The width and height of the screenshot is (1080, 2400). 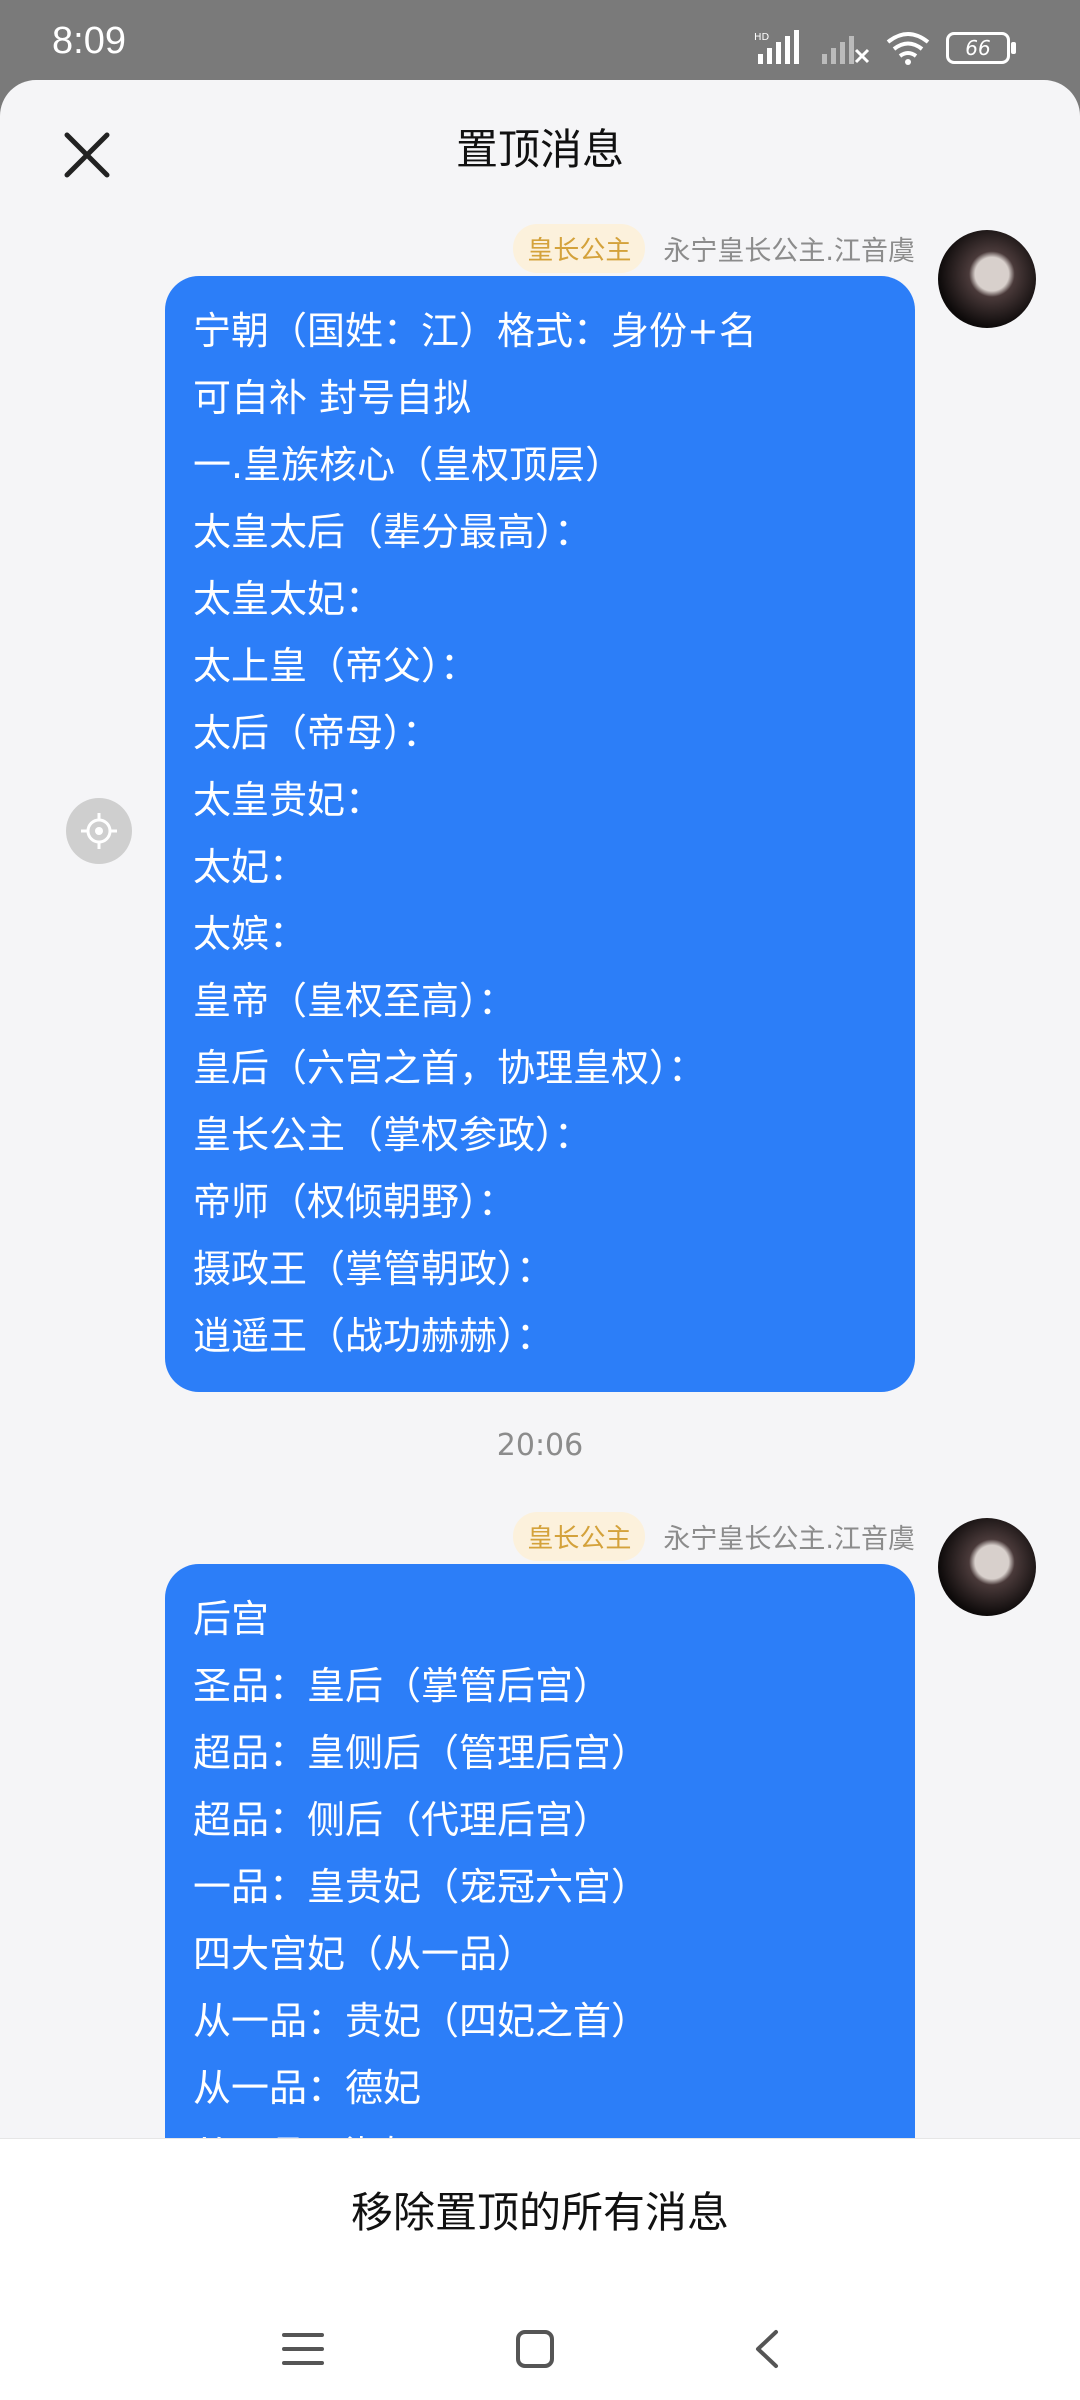 I want to click on message-line: 摄政王（掌管朝政）：, so click(x=374, y=1269).